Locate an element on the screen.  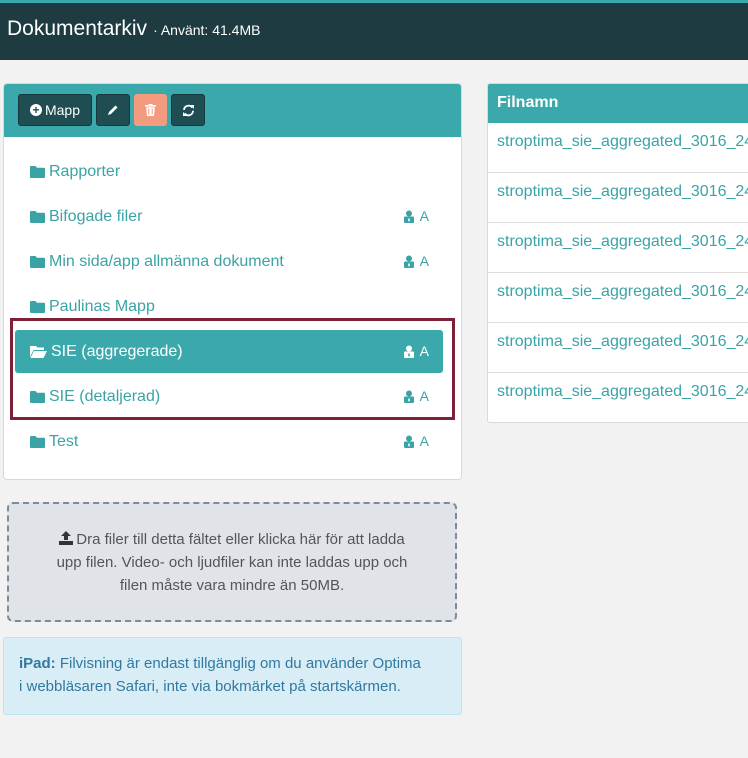
delete-folder-button is located at coordinates (150, 110).